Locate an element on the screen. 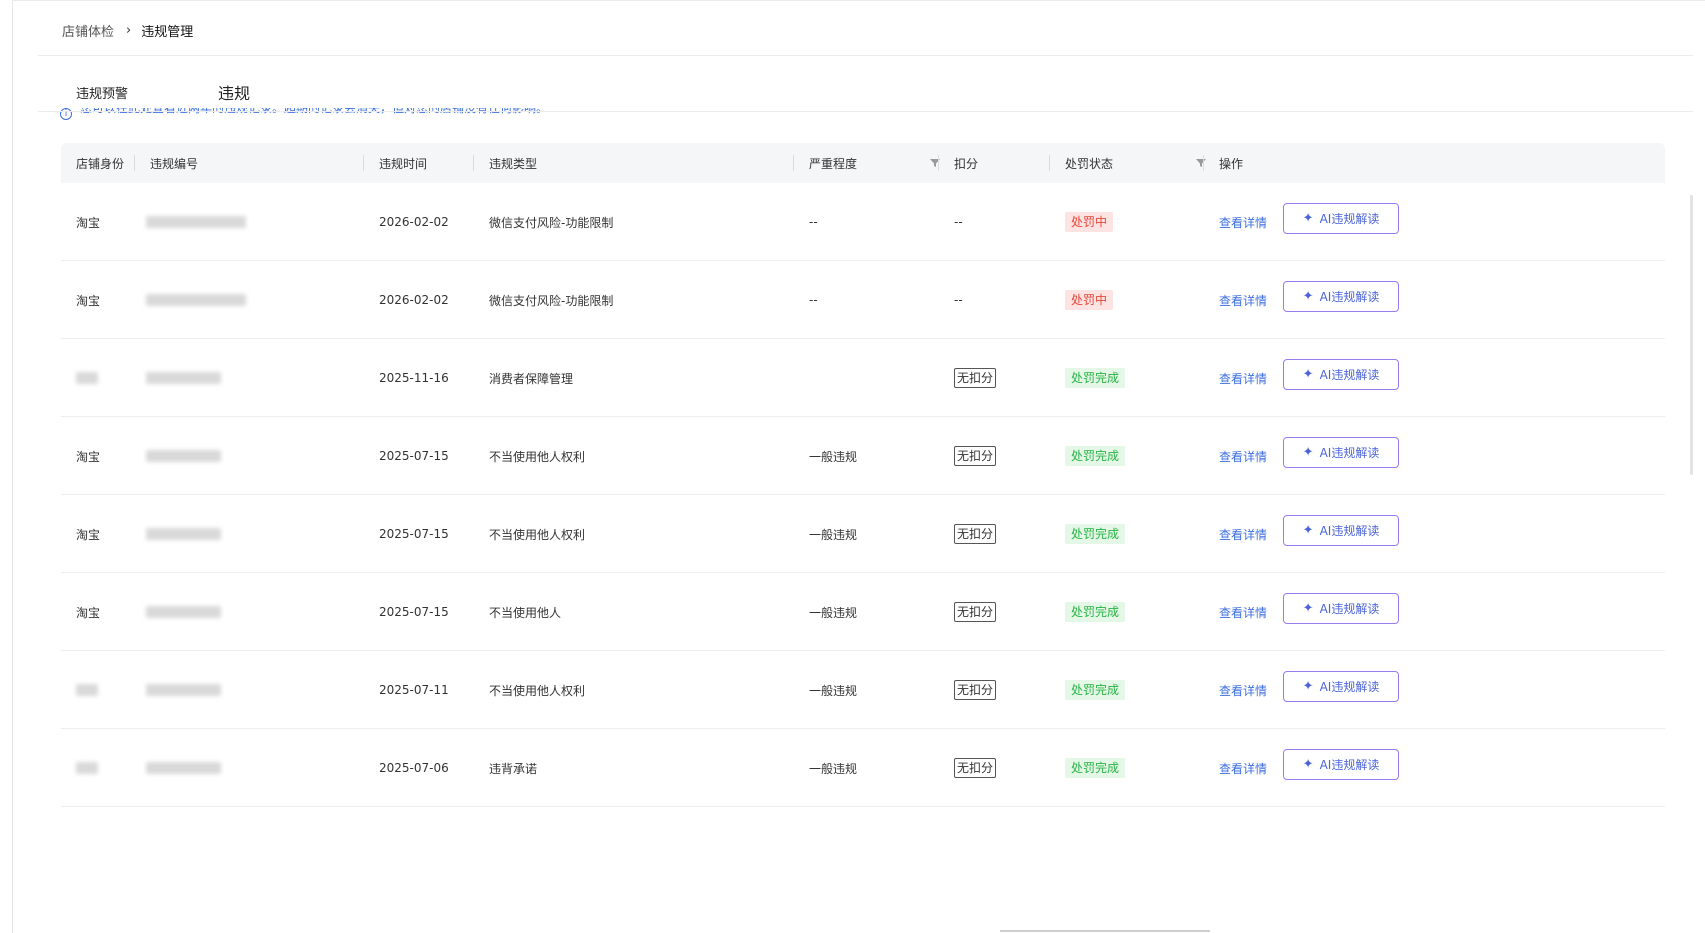 The width and height of the screenshot is (1705, 933). cell-time: 2025-07-15 is located at coordinates (414, 456).